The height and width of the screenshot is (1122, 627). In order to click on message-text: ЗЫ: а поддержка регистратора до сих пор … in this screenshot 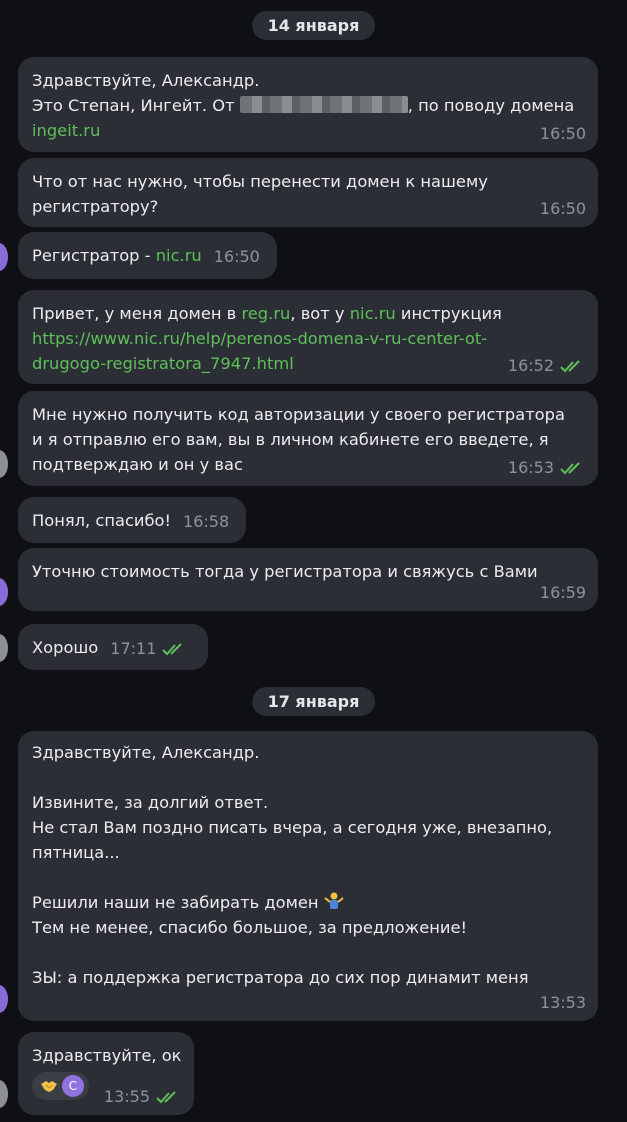, I will do `click(280, 977)`.